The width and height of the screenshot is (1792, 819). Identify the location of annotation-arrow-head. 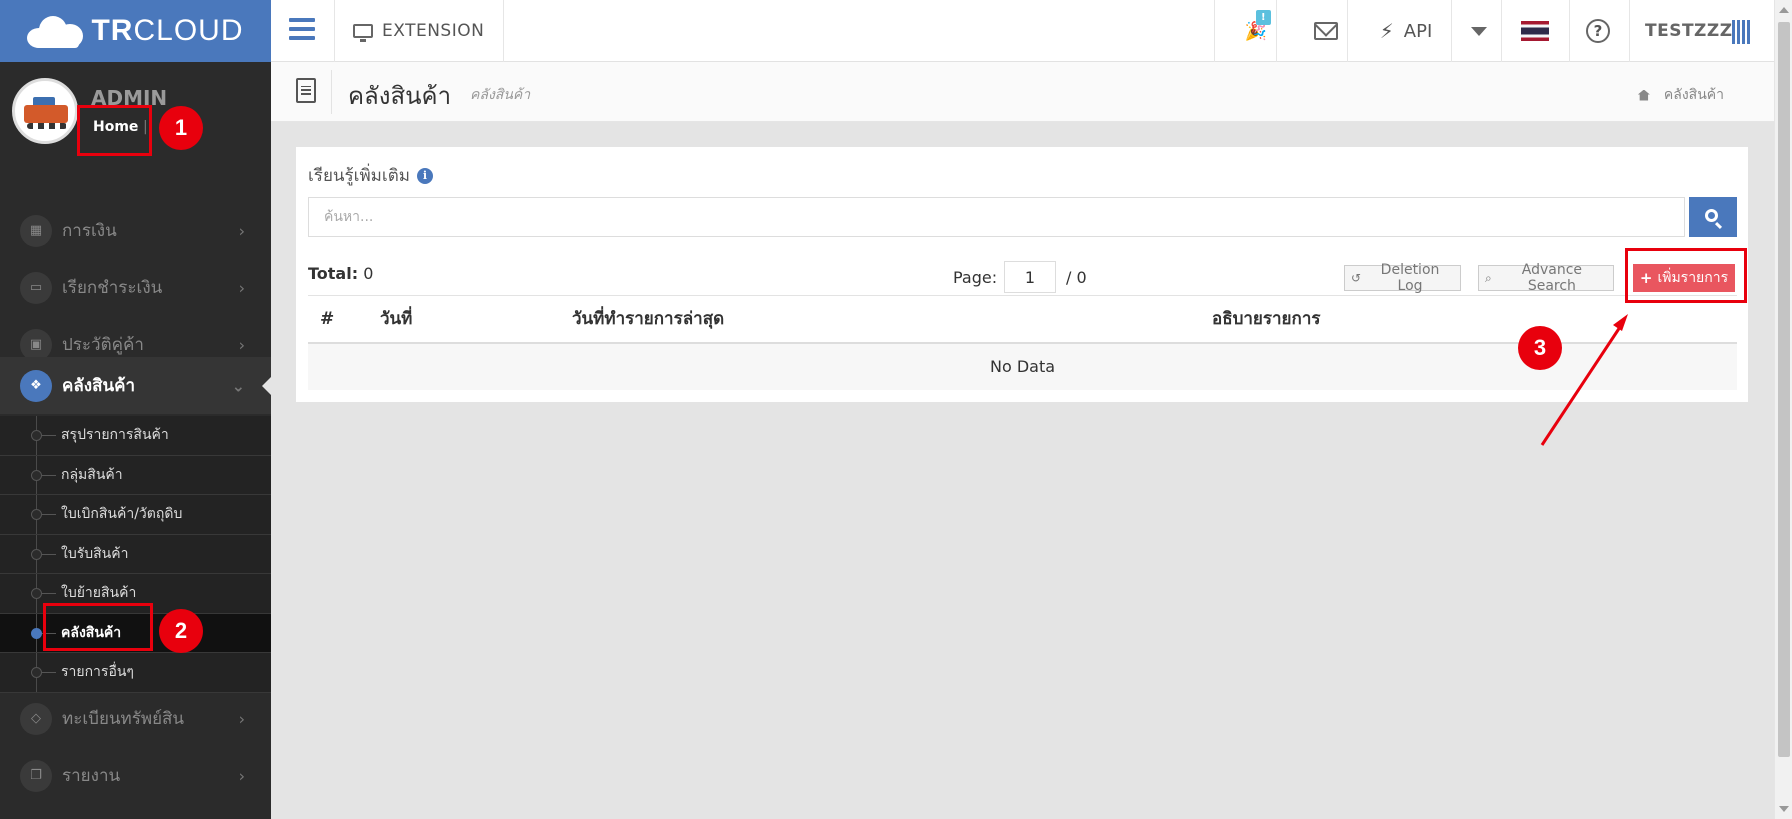
(1620, 322).